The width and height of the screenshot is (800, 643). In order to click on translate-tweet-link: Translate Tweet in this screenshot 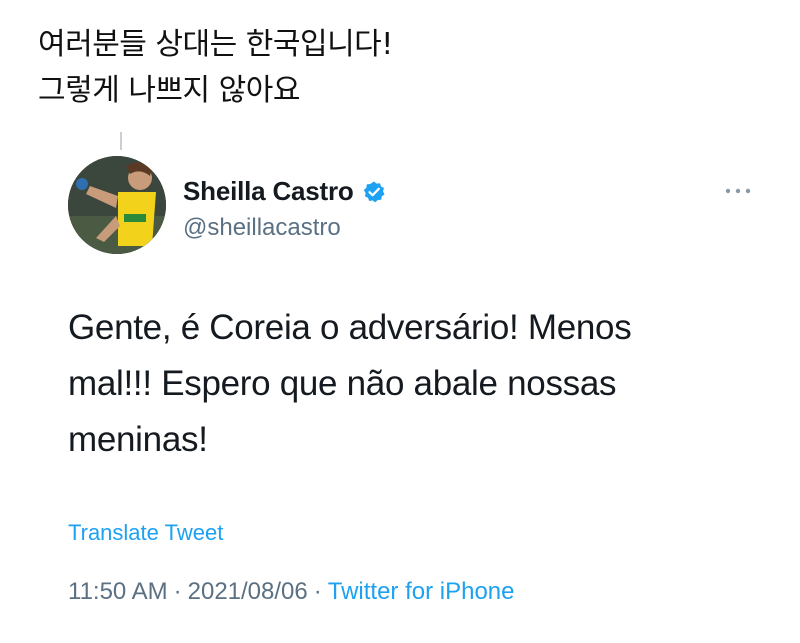, I will do `click(145, 533)`.